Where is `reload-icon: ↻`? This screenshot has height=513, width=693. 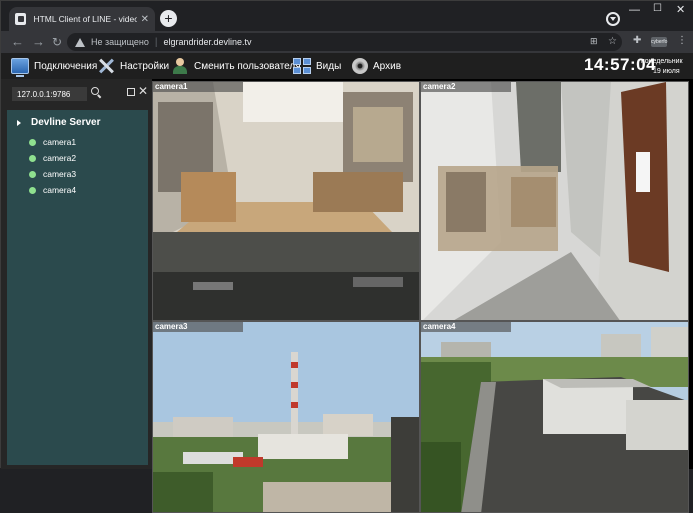
reload-icon: ↻ is located at coordinates (57, 42).